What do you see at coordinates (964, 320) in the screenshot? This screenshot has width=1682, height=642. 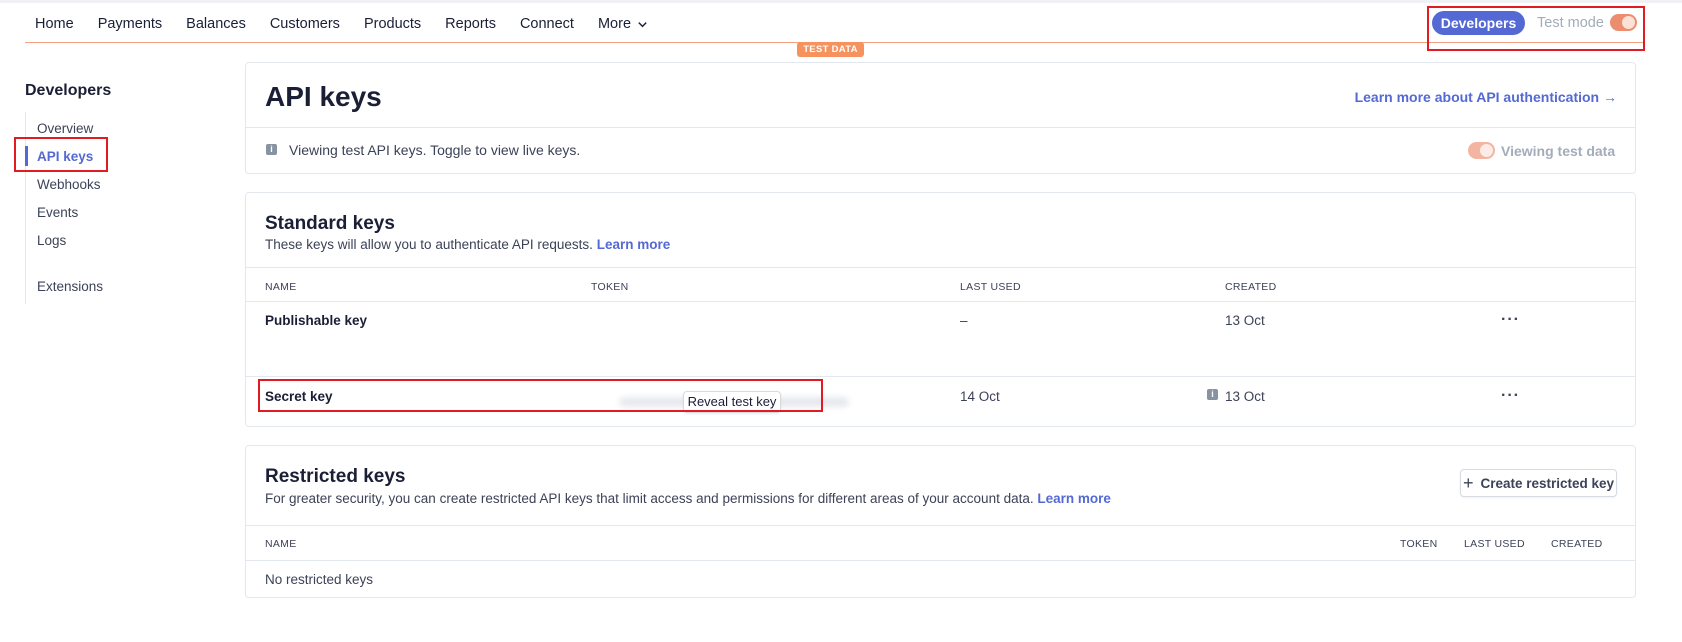 I see `key-last-used: –` at bounding box center [964, 320].